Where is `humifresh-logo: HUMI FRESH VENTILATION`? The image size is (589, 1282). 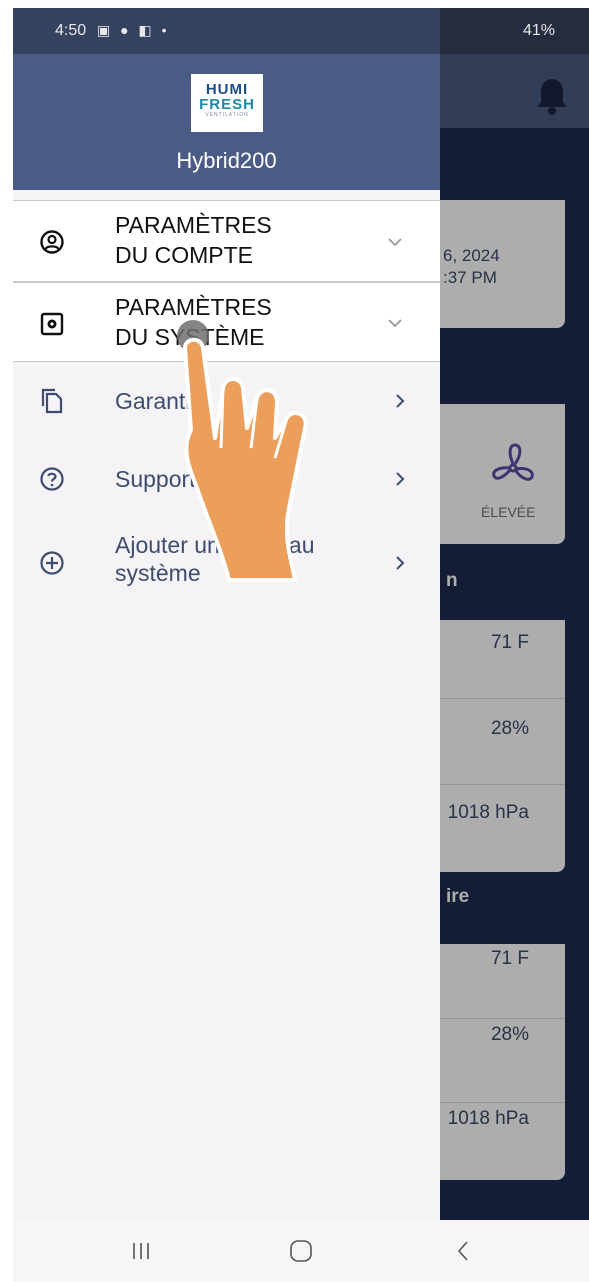 humifresh-logo: HUMI FRESH VENTILATION is located at coordinates (227, 103).